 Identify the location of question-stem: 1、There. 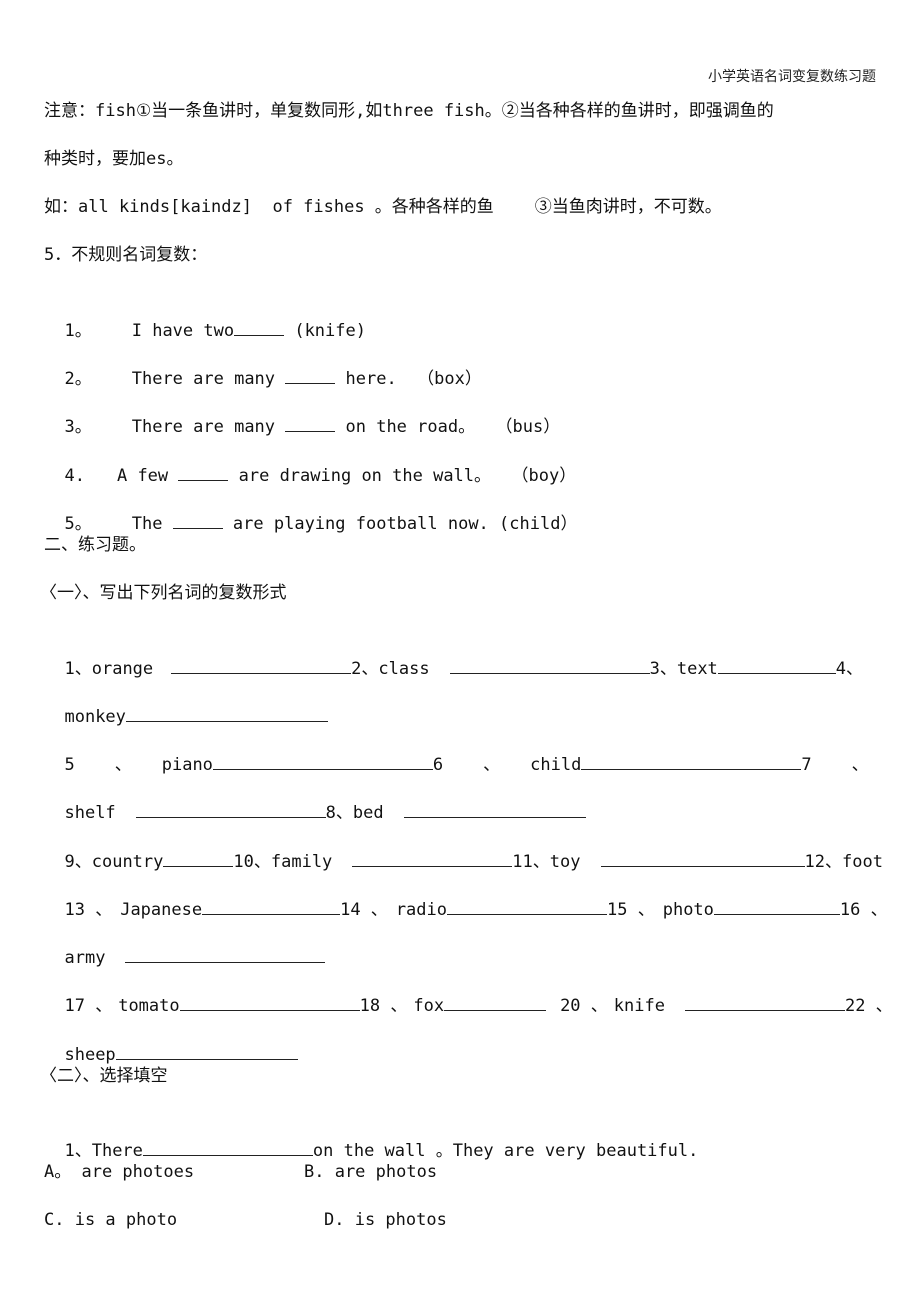
(103, 1151).